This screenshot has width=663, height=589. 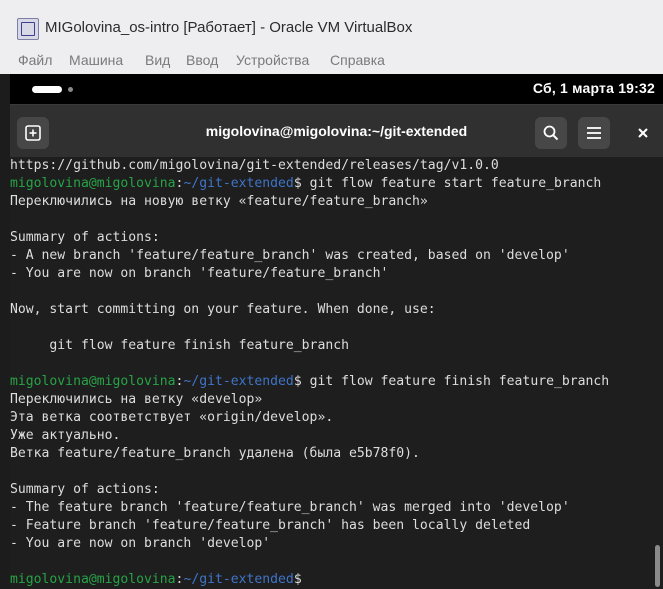 I want to click on output-line: Переключились на ветку «develop», so click(x=136, y=399).